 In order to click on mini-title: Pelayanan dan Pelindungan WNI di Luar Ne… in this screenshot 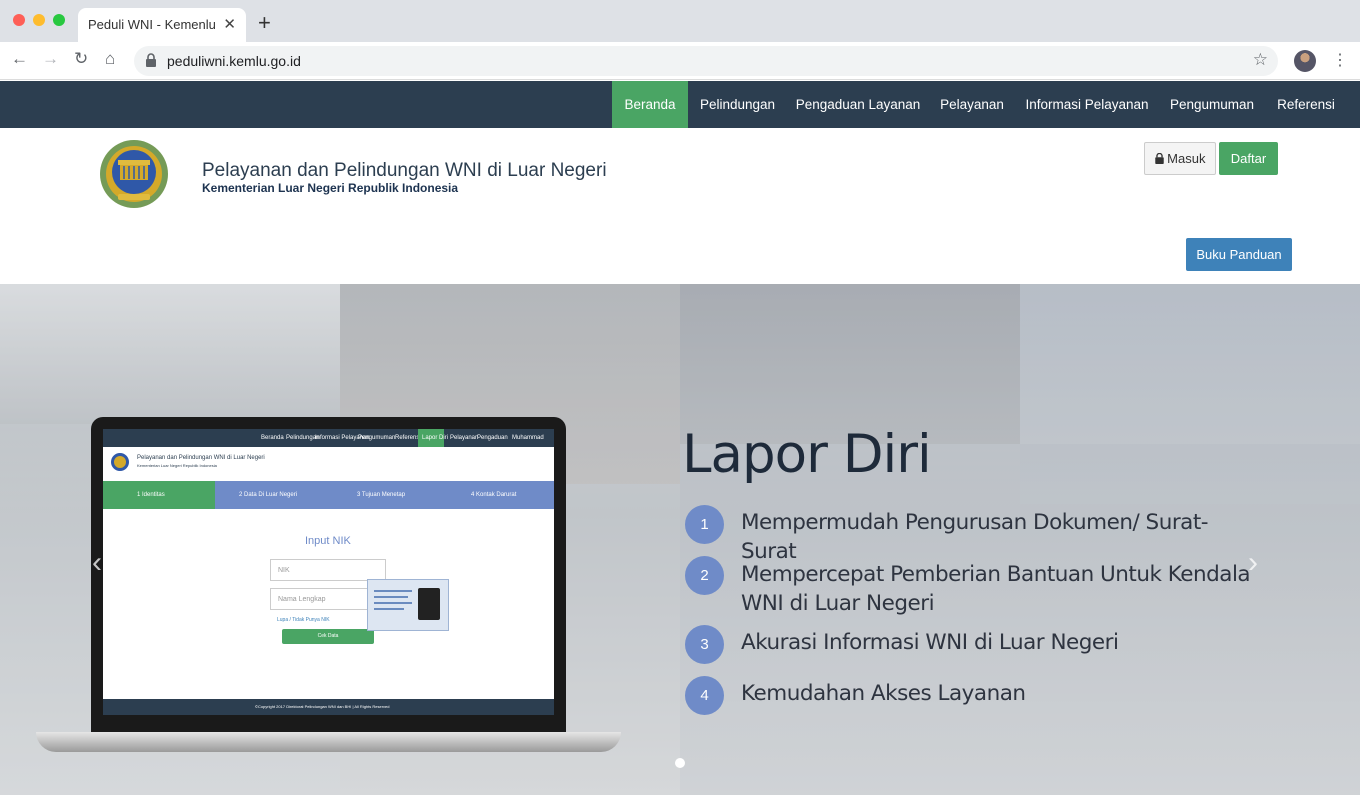, I will do `click(201, 458)`.